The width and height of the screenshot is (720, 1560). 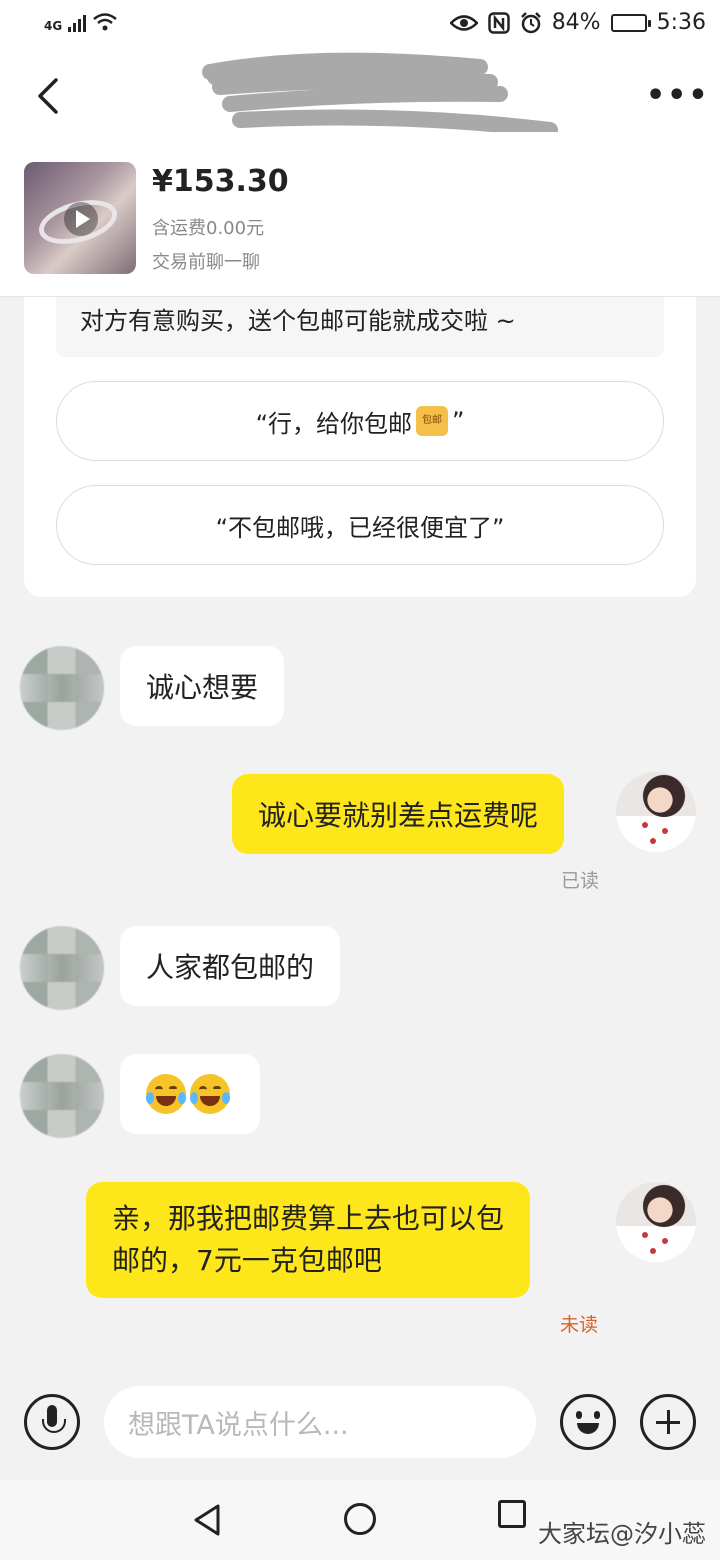 I want to click on message-line-2: 邮的，7元一克包邮吧, so click(x=247, y=1260).